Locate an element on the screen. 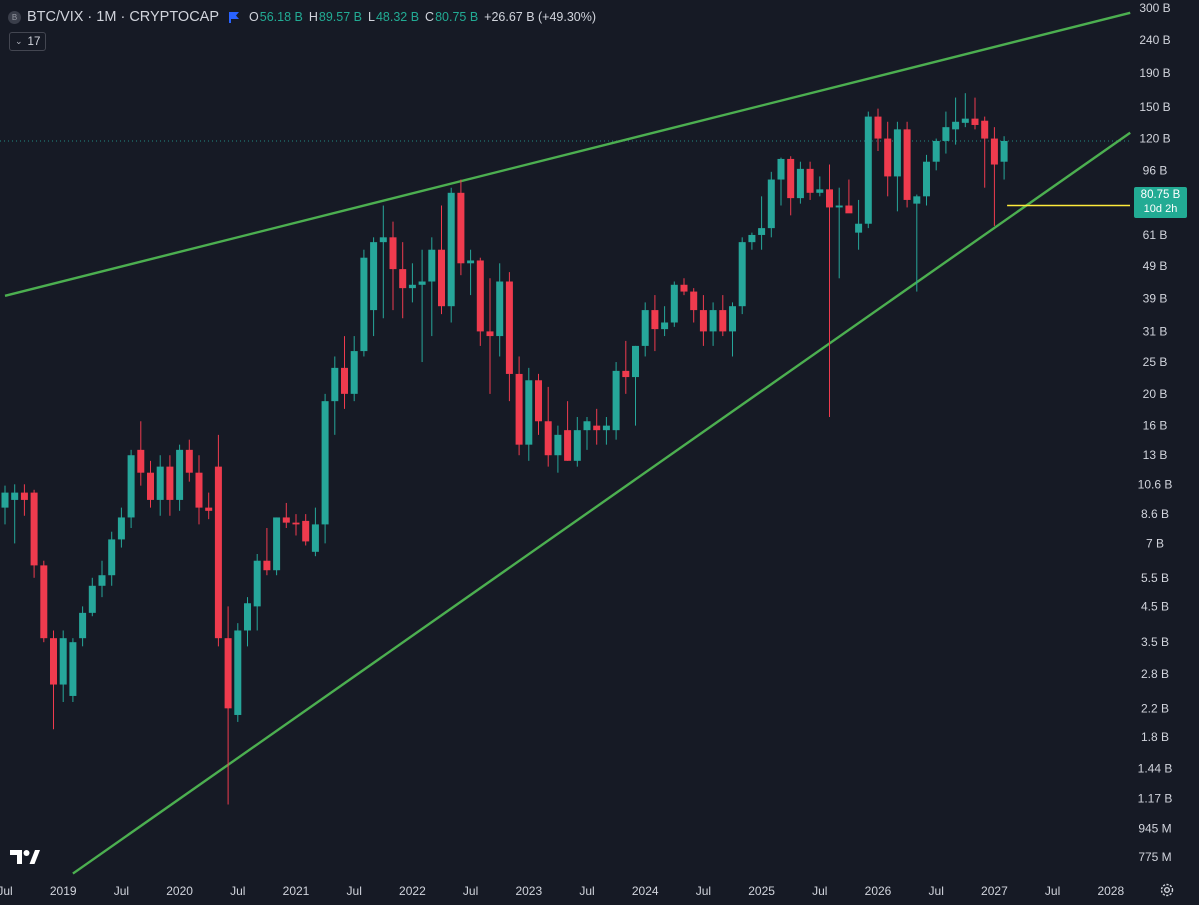 The image size is (1199, 905). x-tick-label: 2027 is located at coordinates (994, 891).